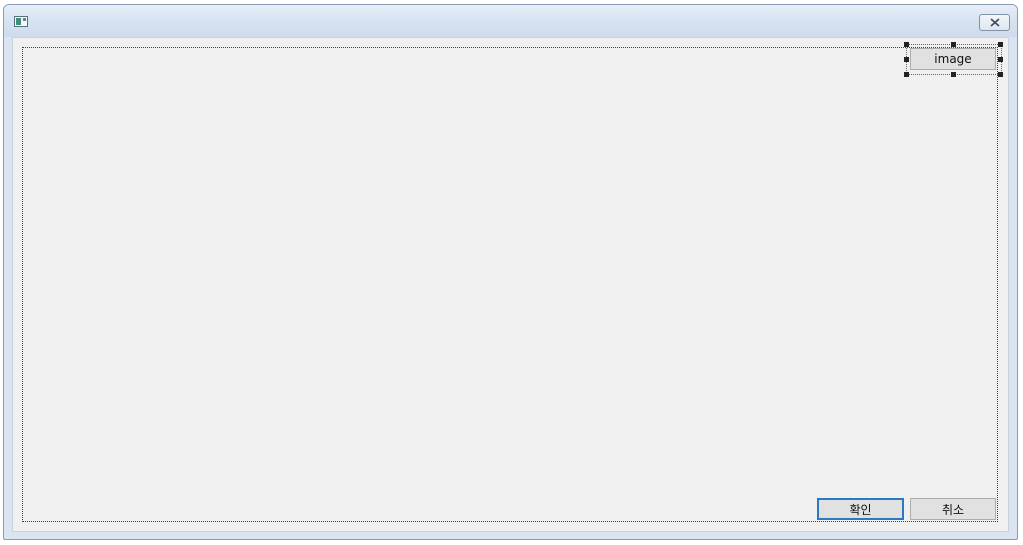  I want to click on app-window-icon, so click(21, 21).